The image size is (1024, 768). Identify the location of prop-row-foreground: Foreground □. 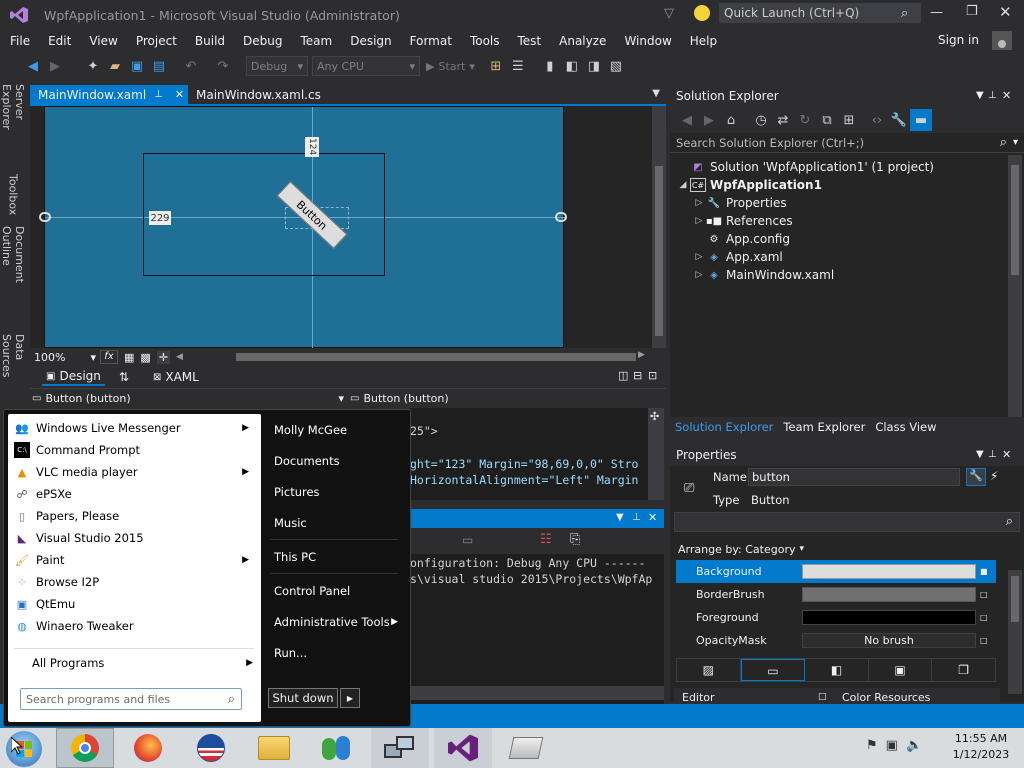
(836, 617).